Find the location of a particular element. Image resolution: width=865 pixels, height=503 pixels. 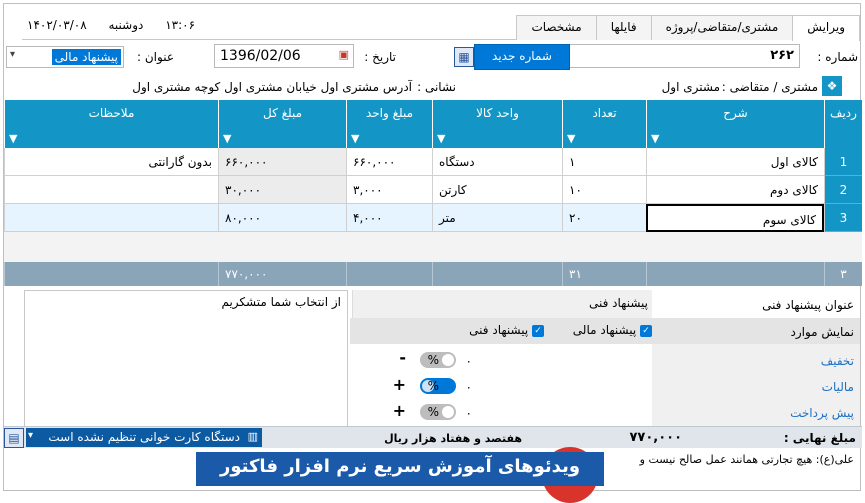

col-label: ردیف is located at coordinates (843, 113).